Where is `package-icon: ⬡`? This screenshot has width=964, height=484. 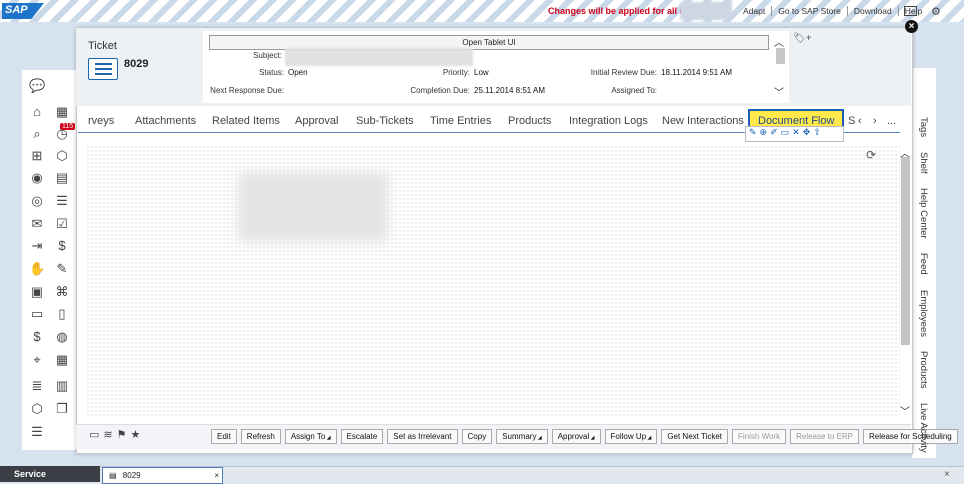
package-icon: ⬡ is located at coordinates (37, 409).